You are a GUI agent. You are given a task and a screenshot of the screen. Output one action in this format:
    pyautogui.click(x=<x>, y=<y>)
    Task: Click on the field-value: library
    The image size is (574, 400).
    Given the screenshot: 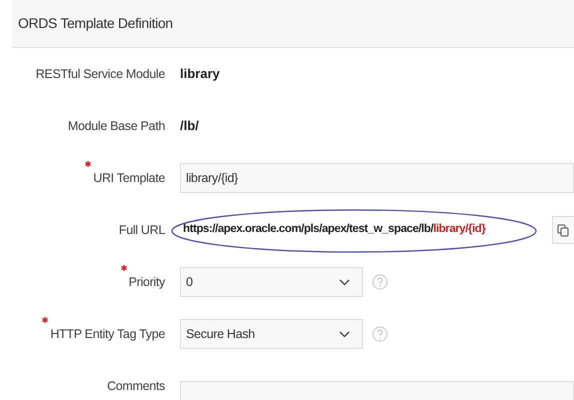 What is the action you would take?
    pyautogui.click(x=200, y=74)
    